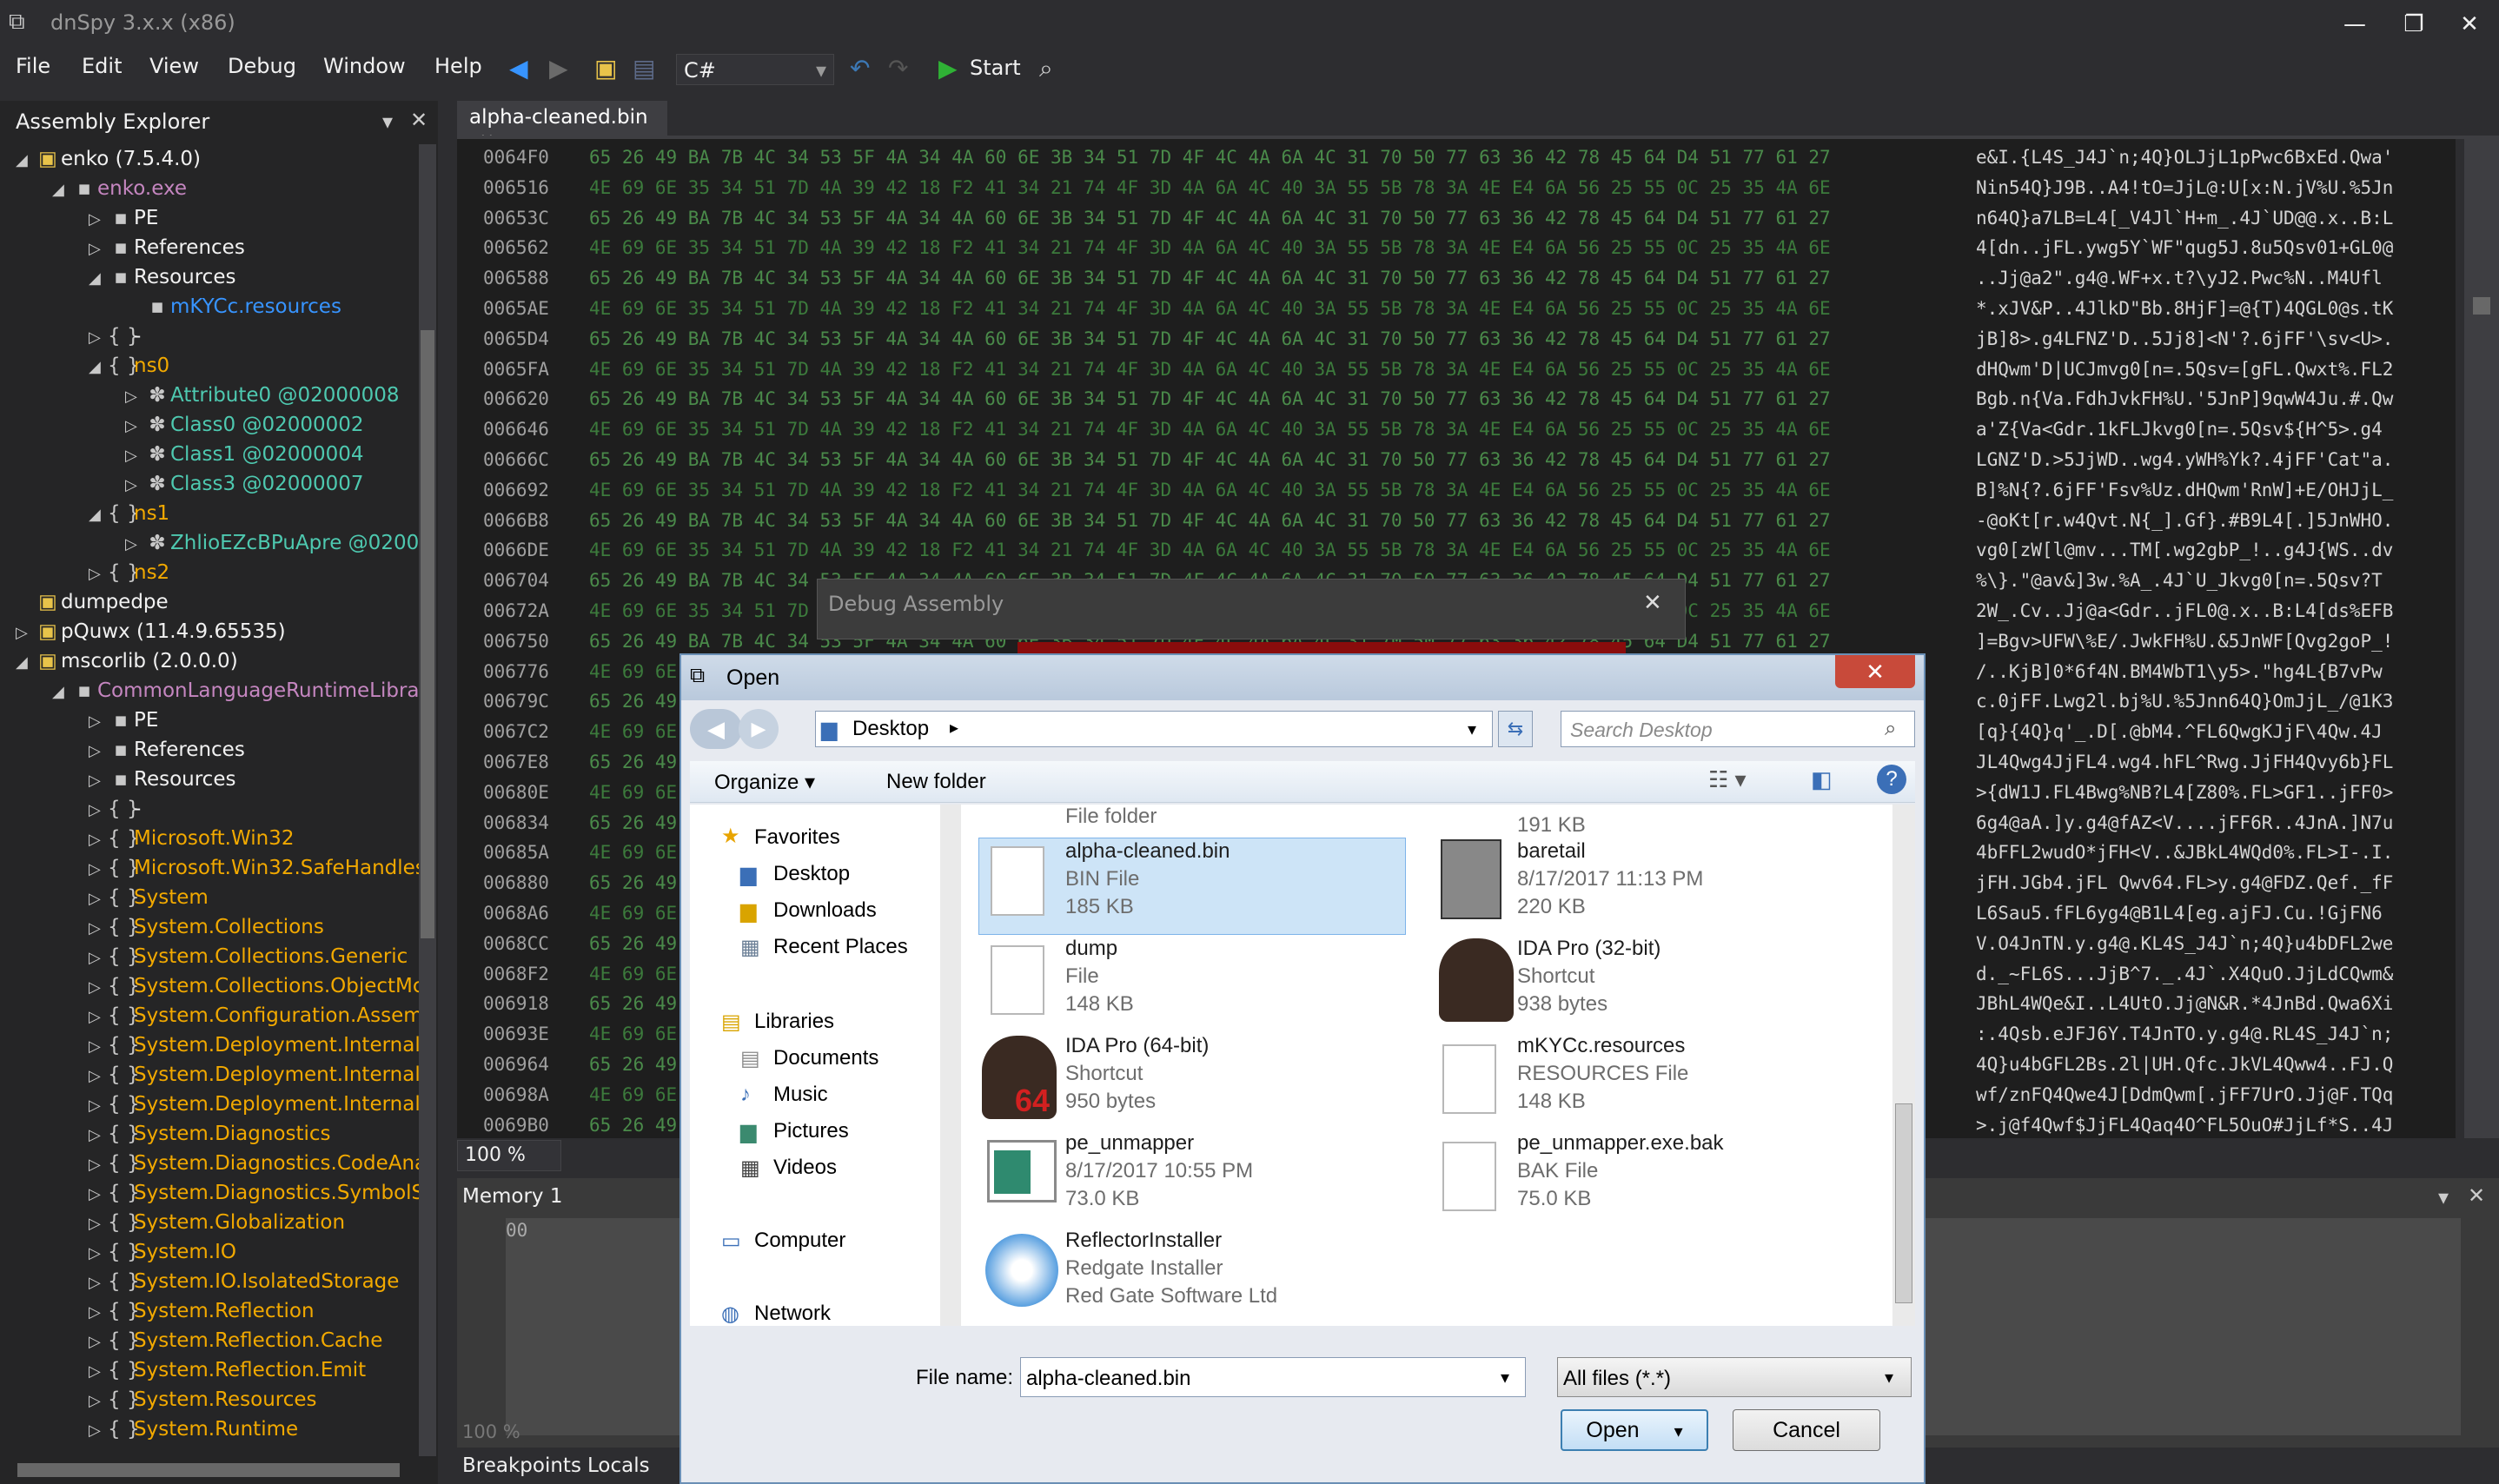 Image resolution: width=2499 pixels, height=1484 pixels. I want to click on tree-node: ▷{ }System.Collections, so click(206, 927).